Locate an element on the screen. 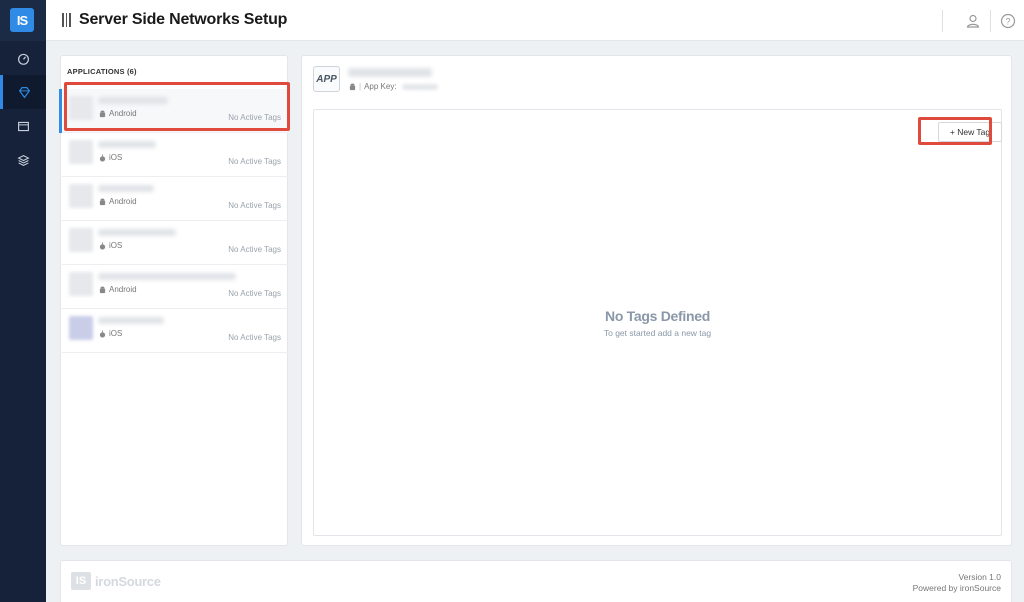  nav-monetization is located at coordinates (23, 92).